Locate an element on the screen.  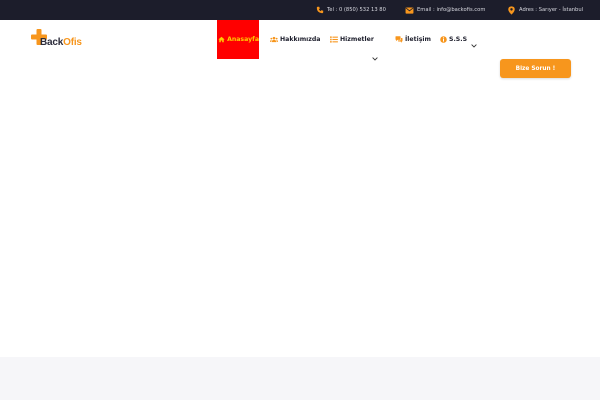
chat-icon is located at coordinates (399, 40).